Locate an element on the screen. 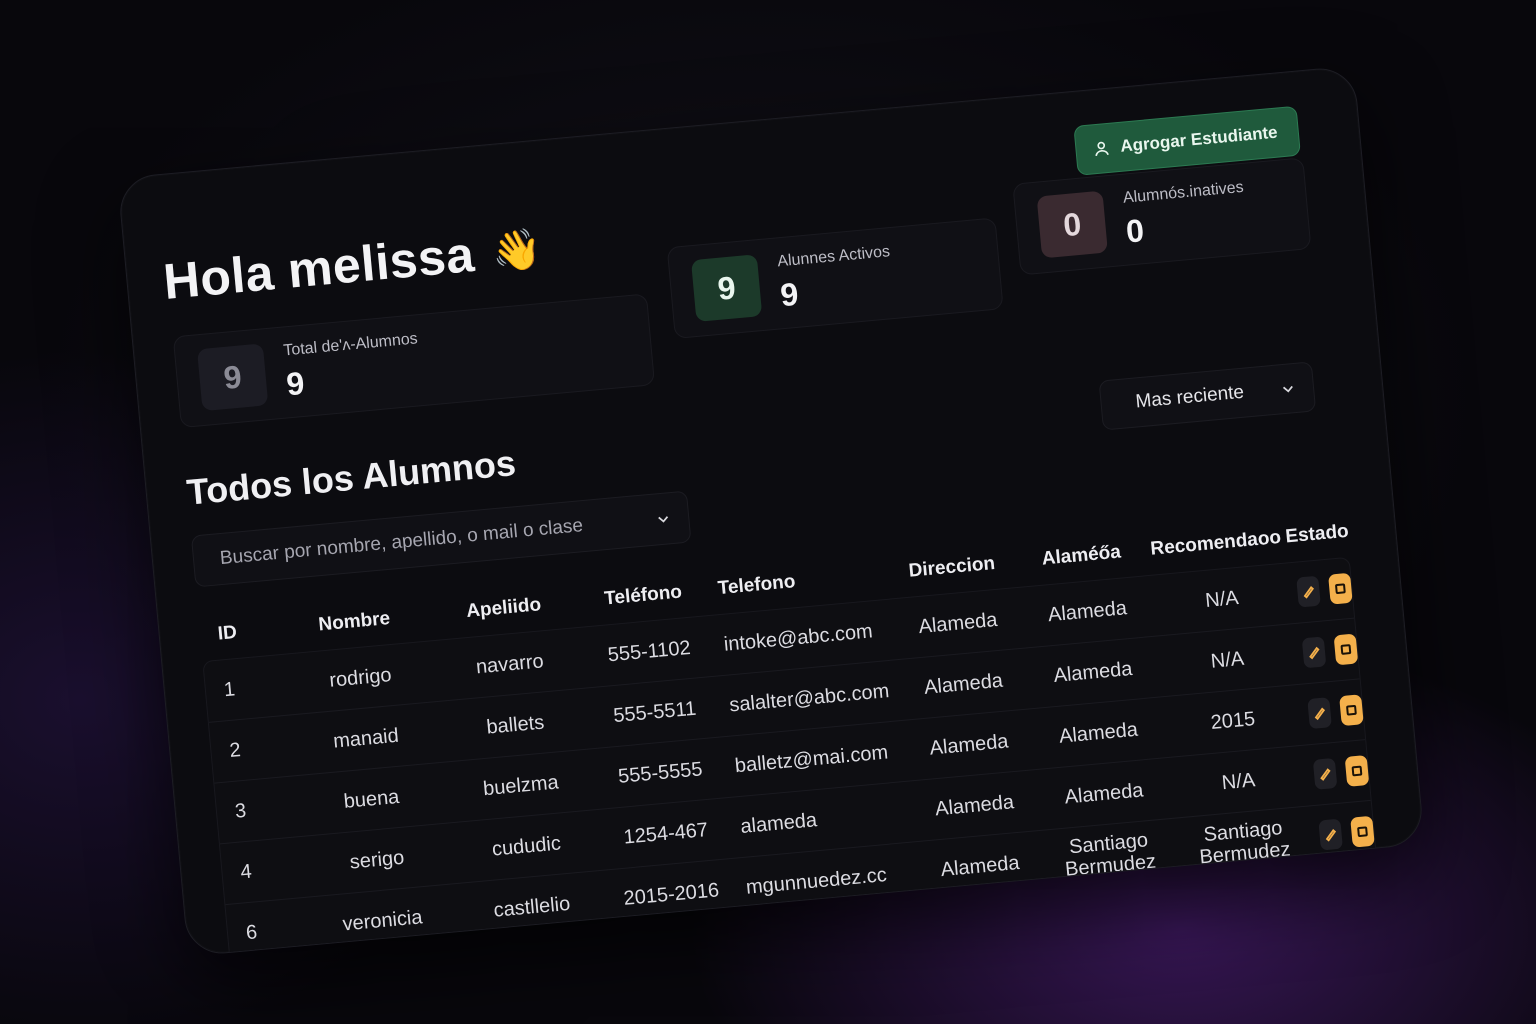 The image size is (1536, 1024). cell-nombre: serigo is located at coordinates (377, 860).